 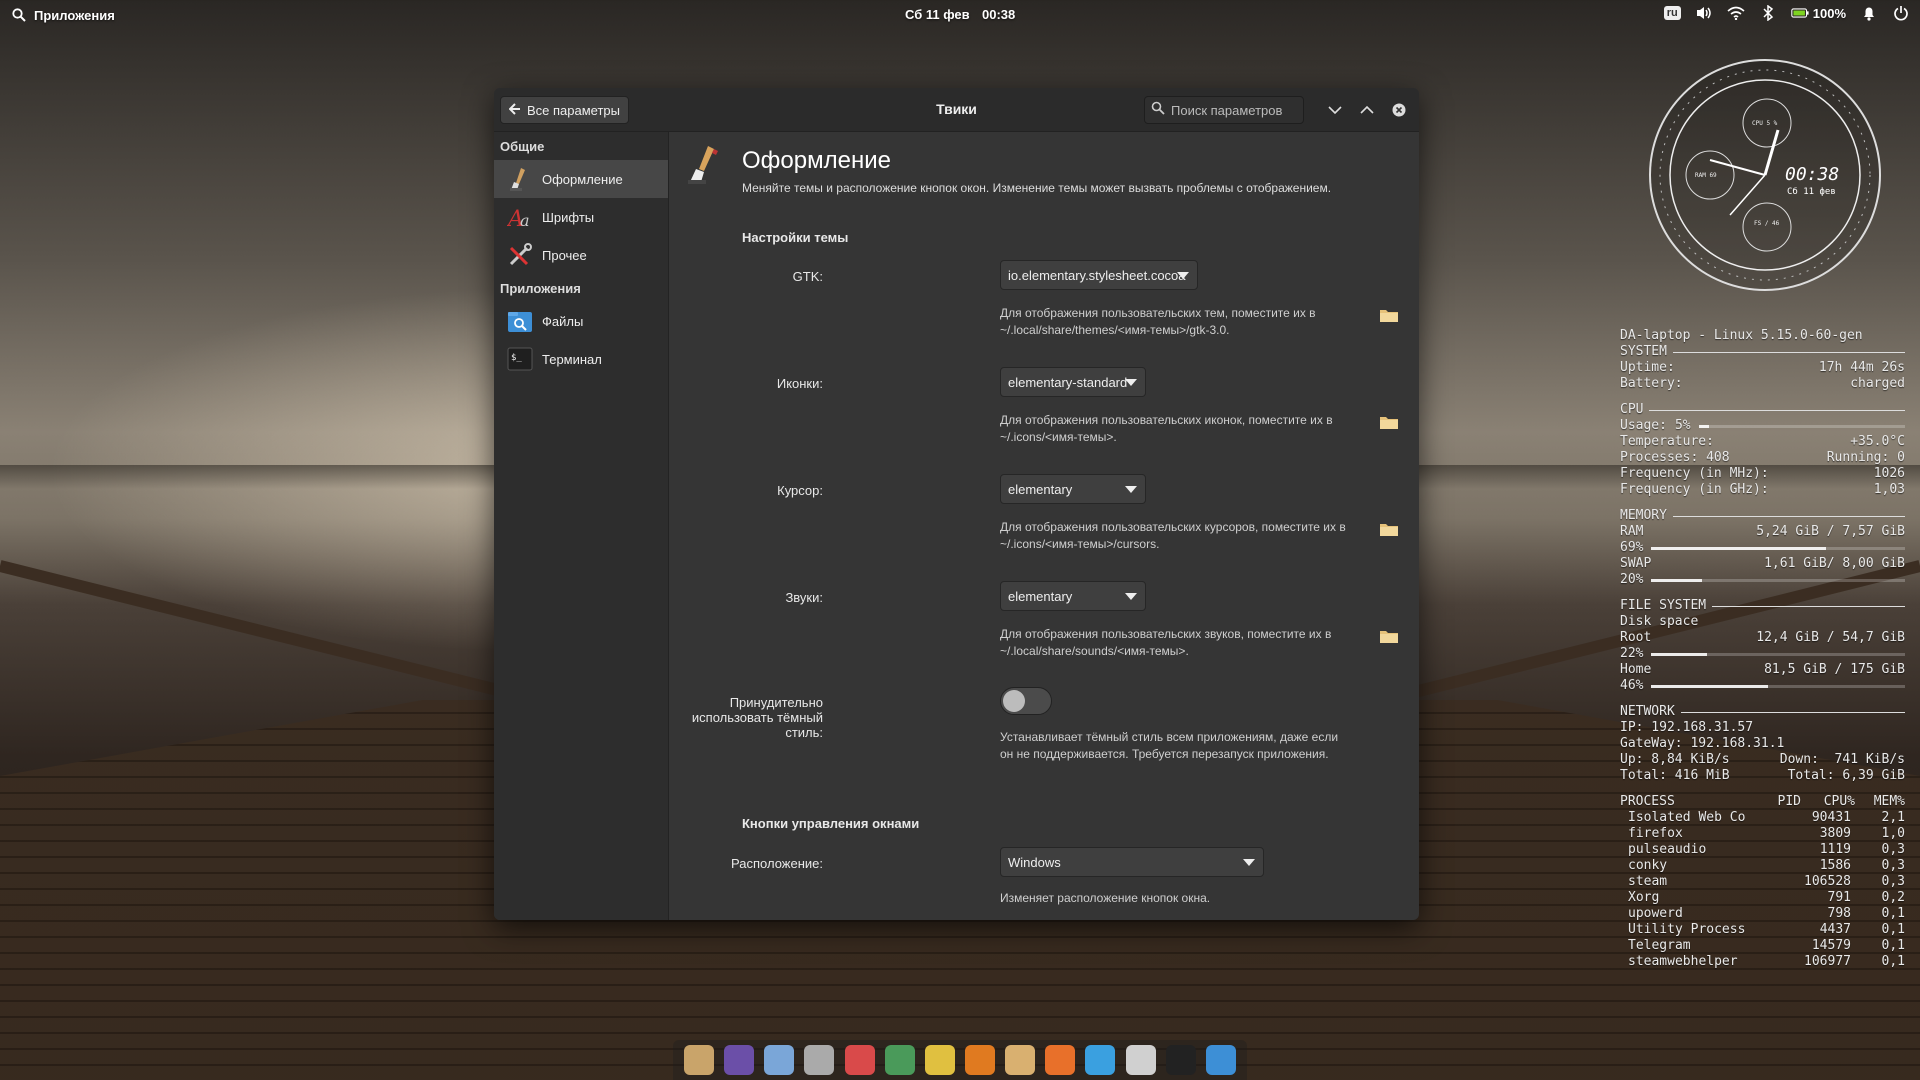 I want to click on conky-battery: charged, so click(x=1877, y=383).